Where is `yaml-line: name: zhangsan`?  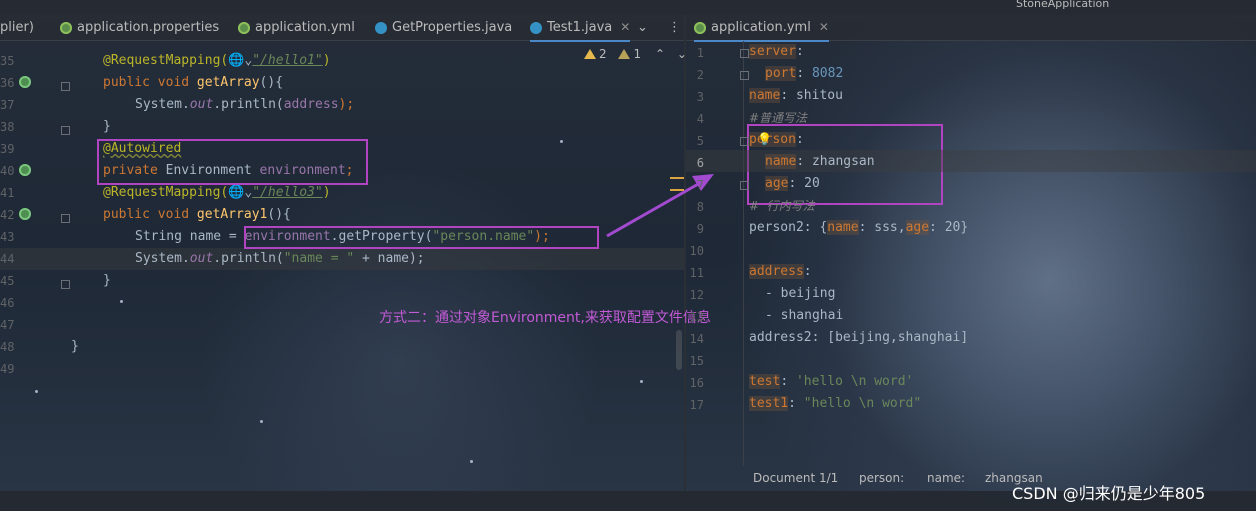
yaml-line: name: zhangsan is located at coordinates (820, 161).